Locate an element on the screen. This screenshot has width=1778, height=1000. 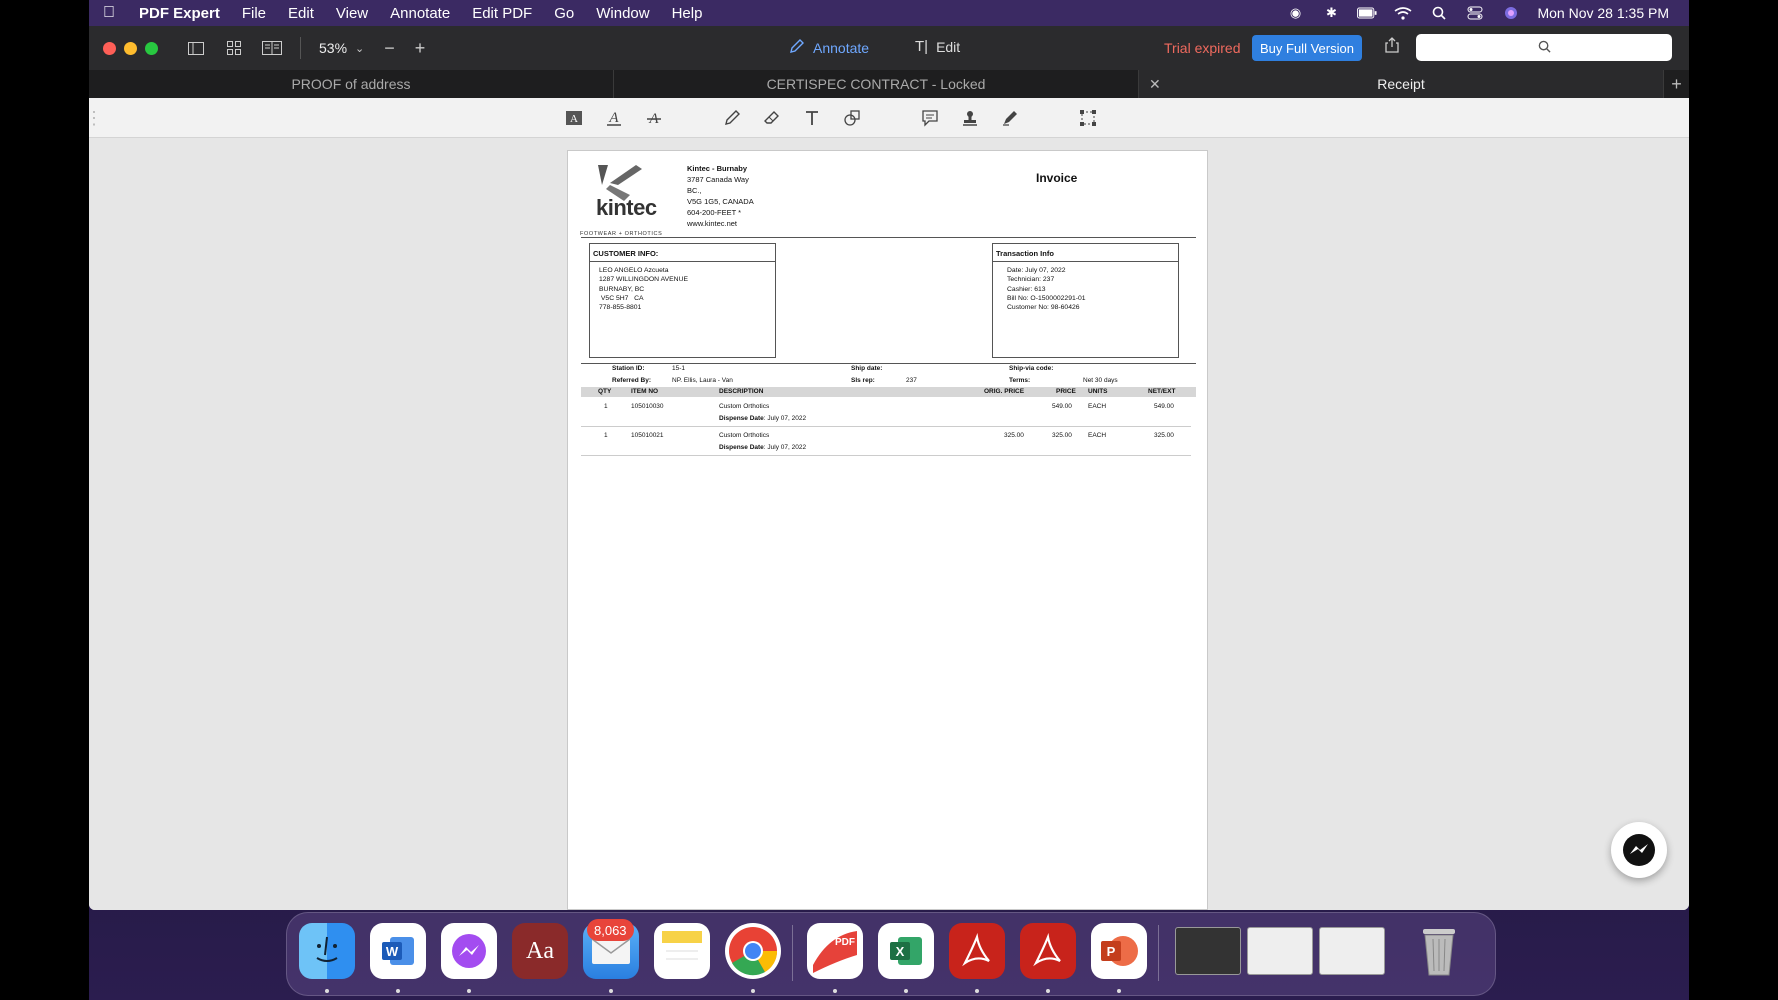
menu-file: File is located at coordinates (254, 13).